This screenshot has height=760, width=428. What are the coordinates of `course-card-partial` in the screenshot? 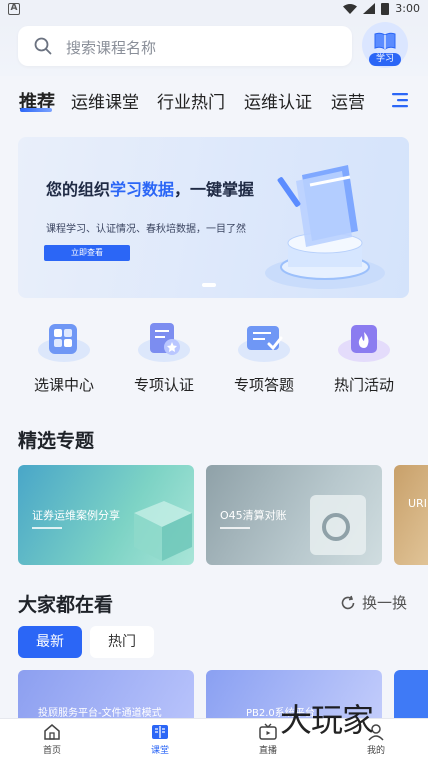 It's located at (411, 695).